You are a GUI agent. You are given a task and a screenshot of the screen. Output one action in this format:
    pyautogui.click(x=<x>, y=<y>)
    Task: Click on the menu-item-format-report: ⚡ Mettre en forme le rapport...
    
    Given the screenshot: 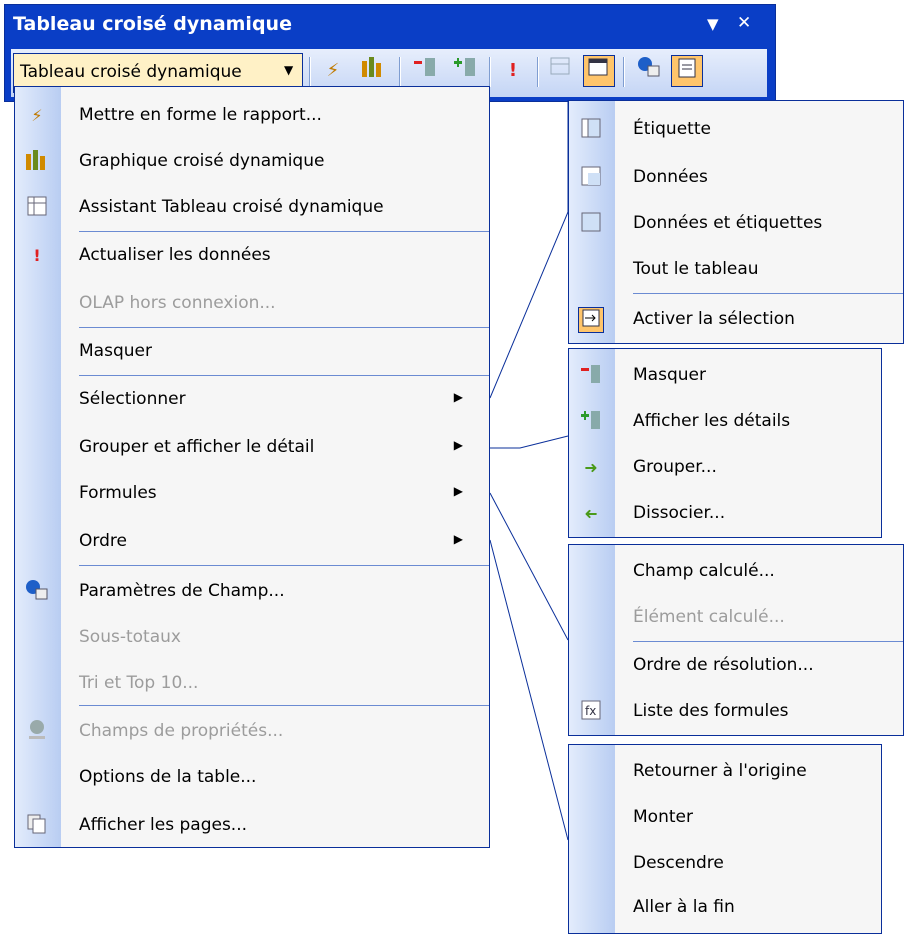 What is the action you would take?
    pyautogui.click(x=252, y=116)
    